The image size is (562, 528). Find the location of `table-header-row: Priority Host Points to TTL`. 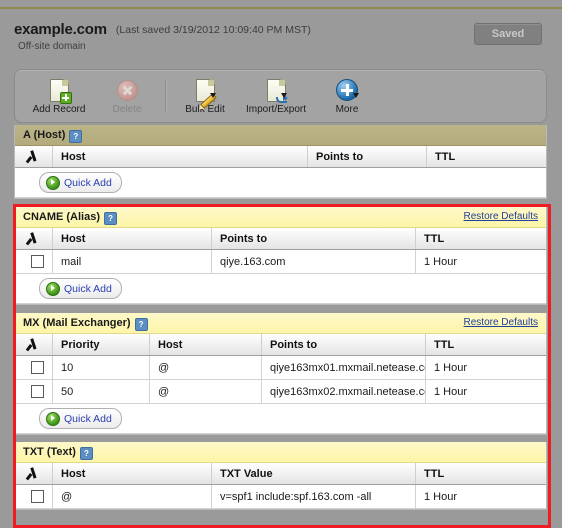

table-header-row: Priority Host Points to TTL is located at coordinates (280, 345).